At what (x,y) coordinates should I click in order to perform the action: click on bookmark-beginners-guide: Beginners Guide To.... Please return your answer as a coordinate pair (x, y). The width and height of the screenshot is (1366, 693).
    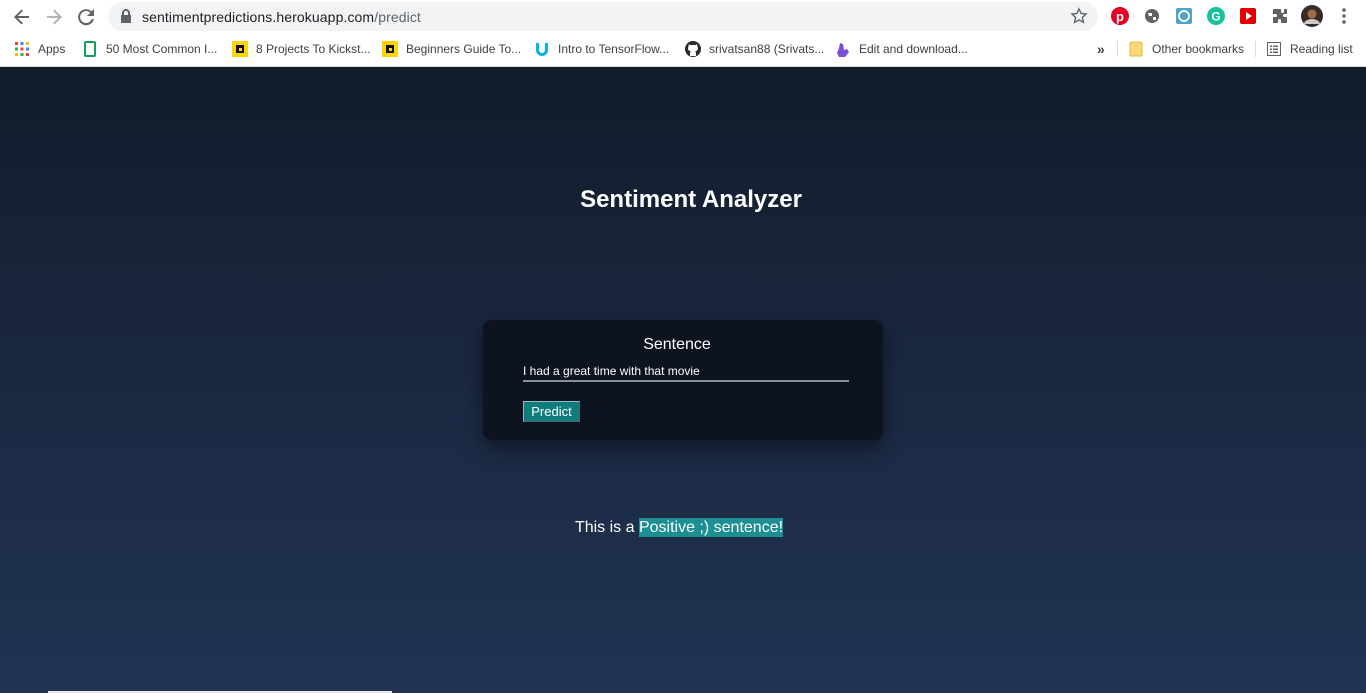
    Looking at the image, I should click on (451, 49).